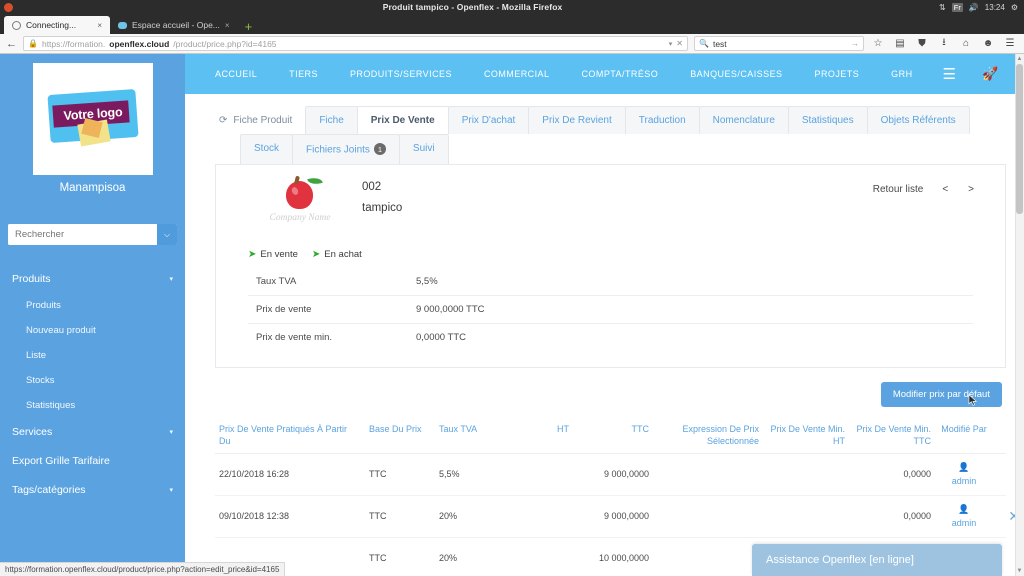  What do you see at coordinates (720, 44) in the screenshot?
I see `search-input-value: test` at bounding box center [720, 44].